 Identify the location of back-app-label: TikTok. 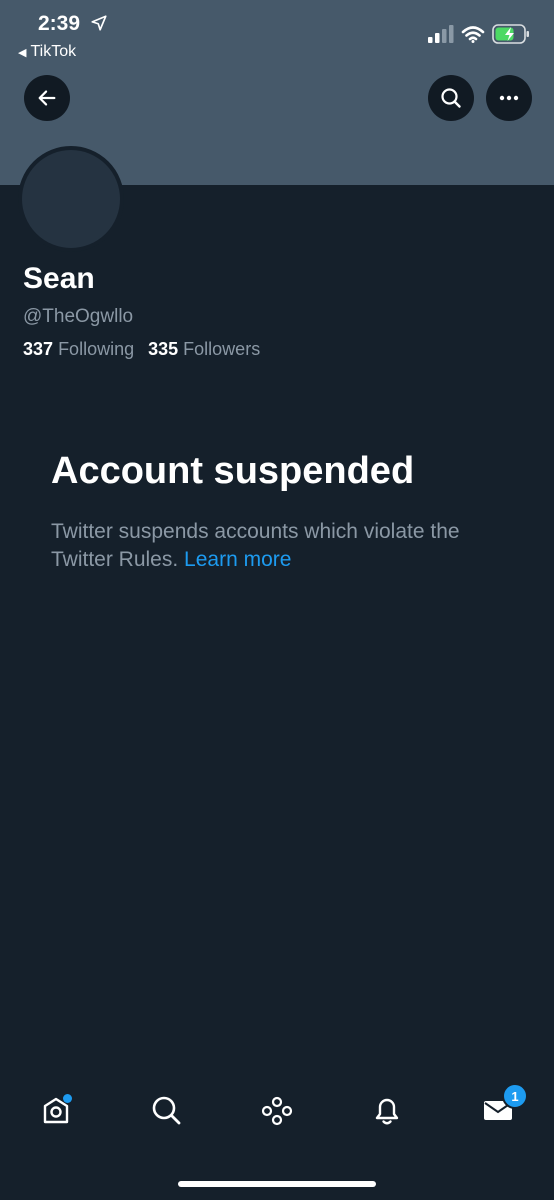
(53, 51).